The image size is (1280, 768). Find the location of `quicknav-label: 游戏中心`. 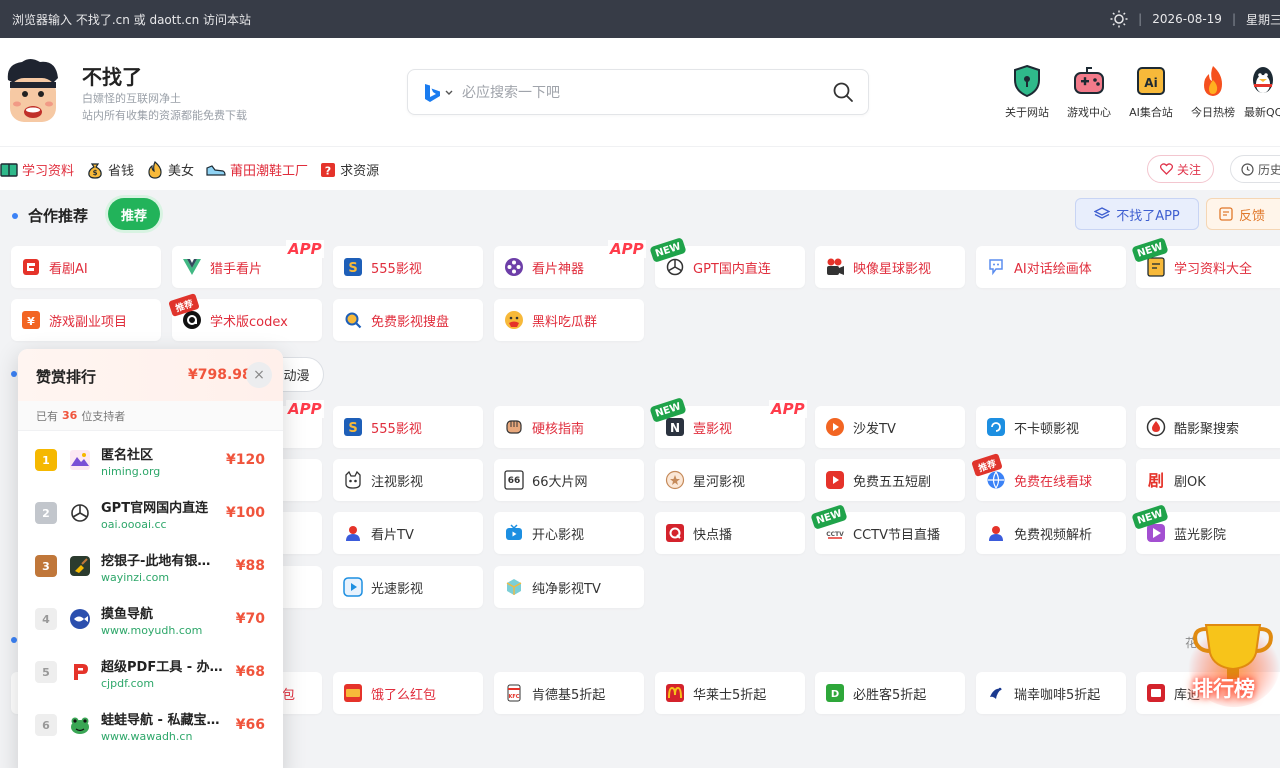

quicknav-label: 游戏中心 is located at coordinates (1089, 112).